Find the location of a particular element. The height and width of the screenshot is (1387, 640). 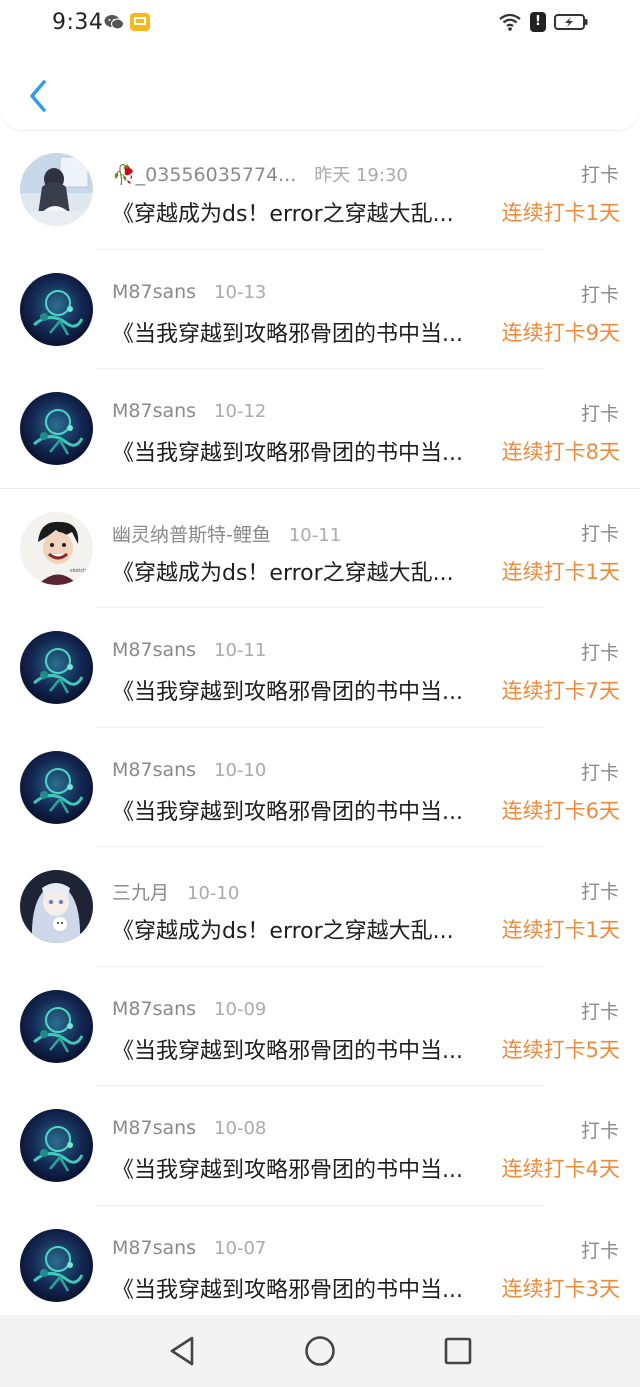

checkin-record-item: M87sans 10-10 打卡《当我穿越到攻略邪骨团的书中当... 连续打卡6天 is located at coordinates (320, 787).